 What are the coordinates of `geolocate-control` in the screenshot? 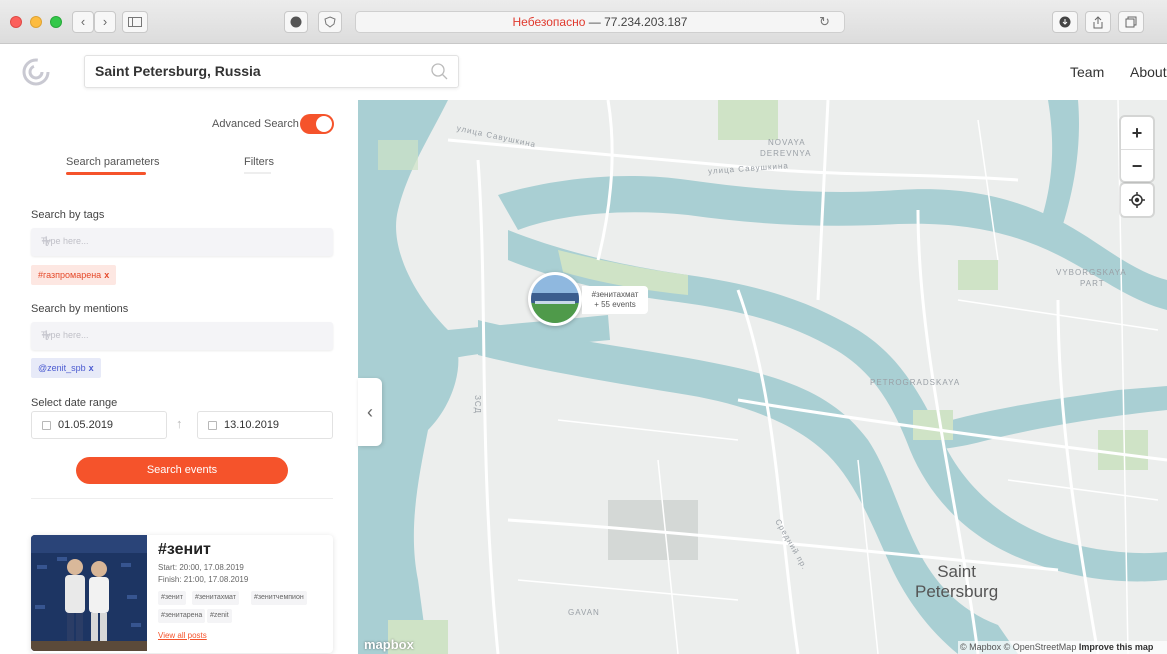 It's located at (1137, 200).